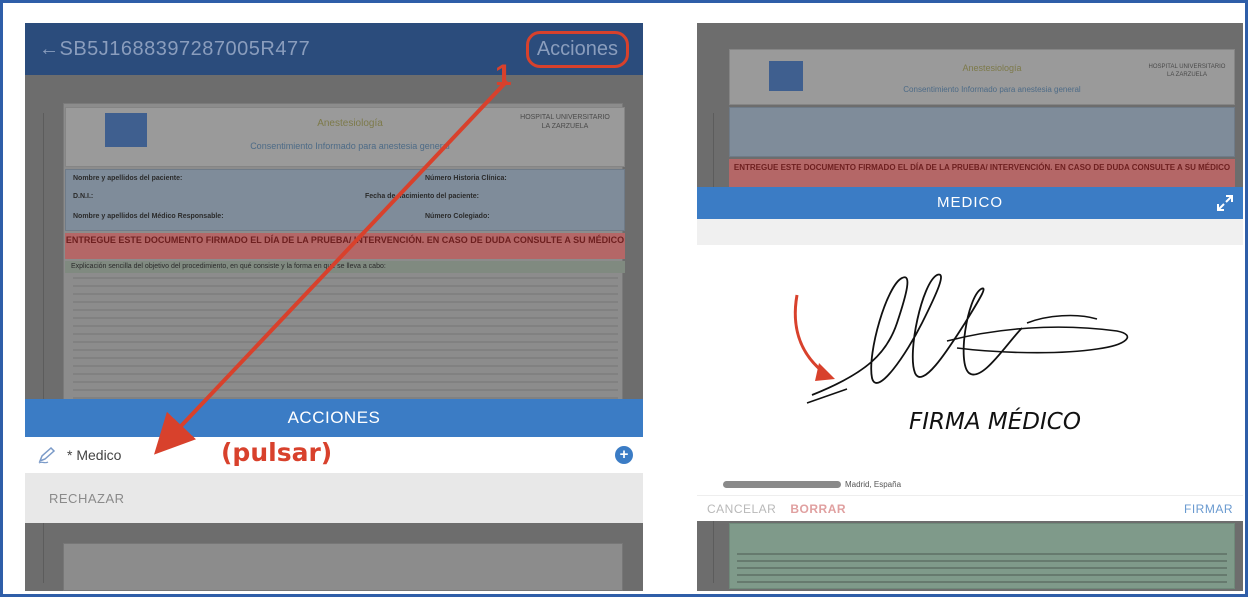 The width and height of the screenshot is (1248, 597). What do you see at coordinates (83, 196) in the screenshot?
I see `dni-label: D.N.I.:` at bounding box center [83, 196].